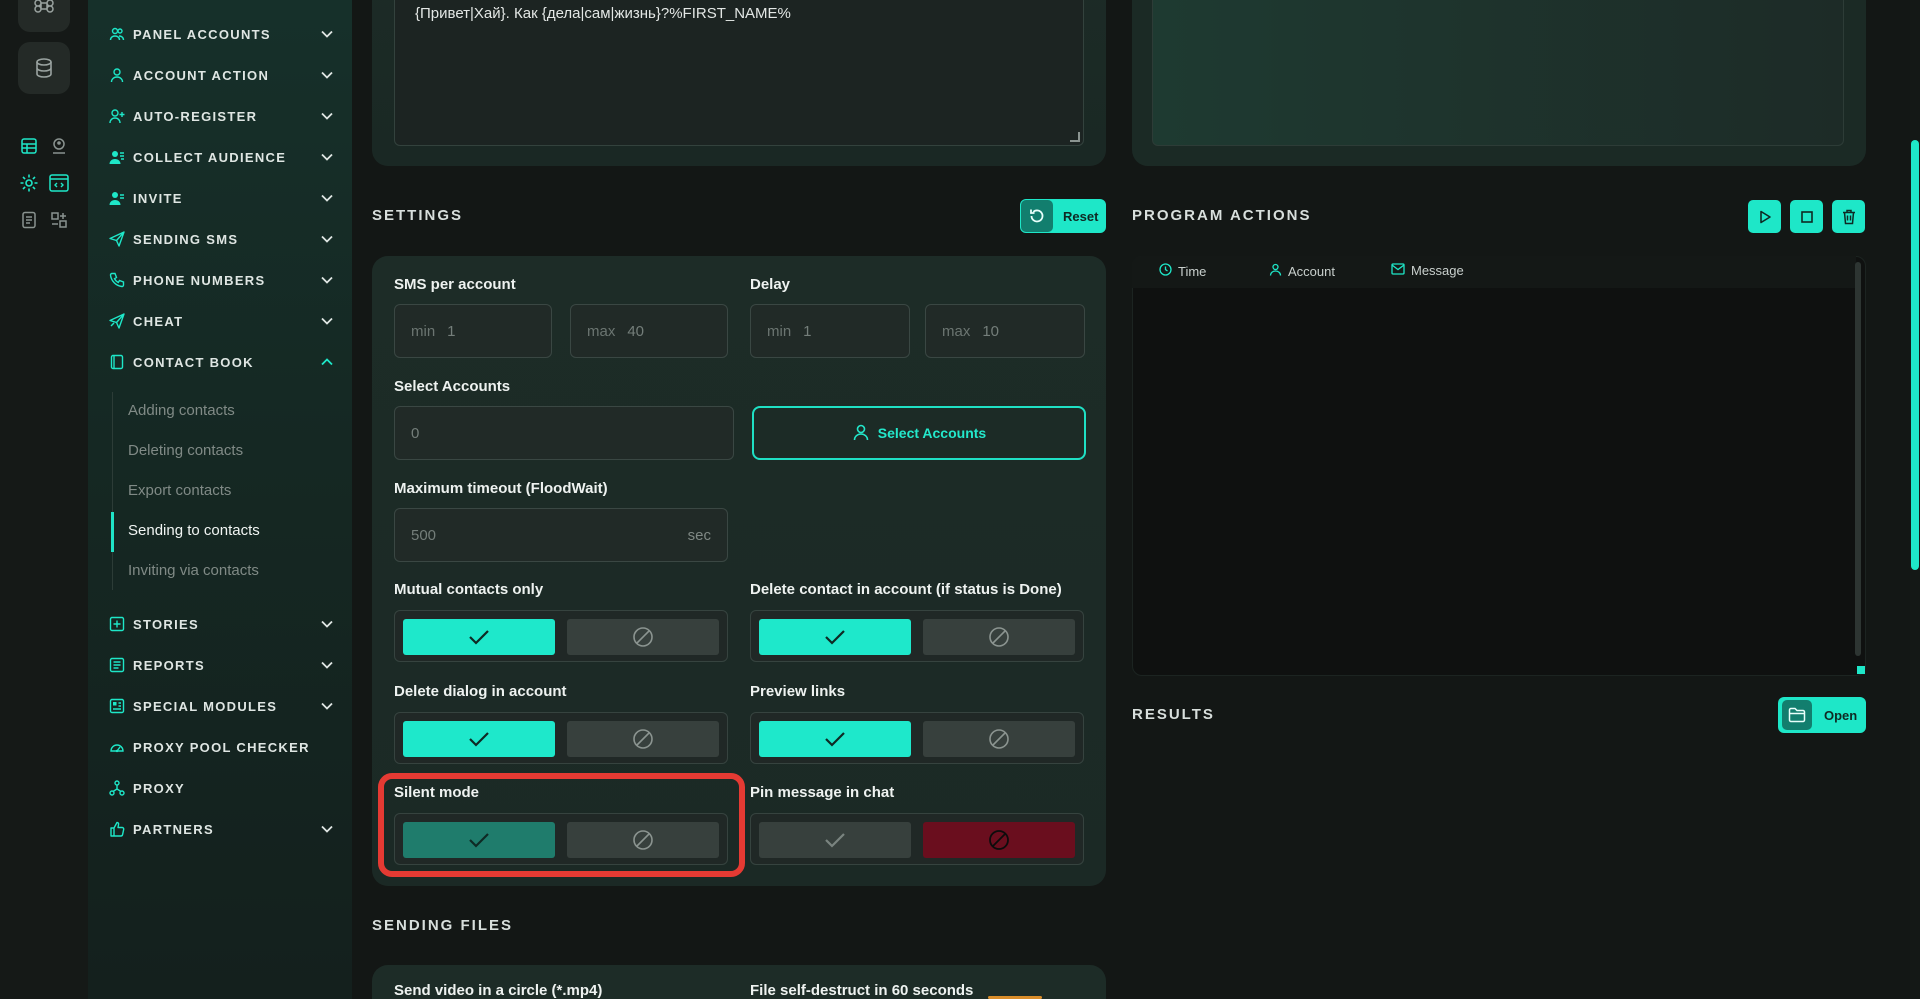 This screenshot has width=1920, height=999. What do you see at coordinates (1165, 271) in the screenshot?
I see `clock-icon` at bounding box center [1165, 271].